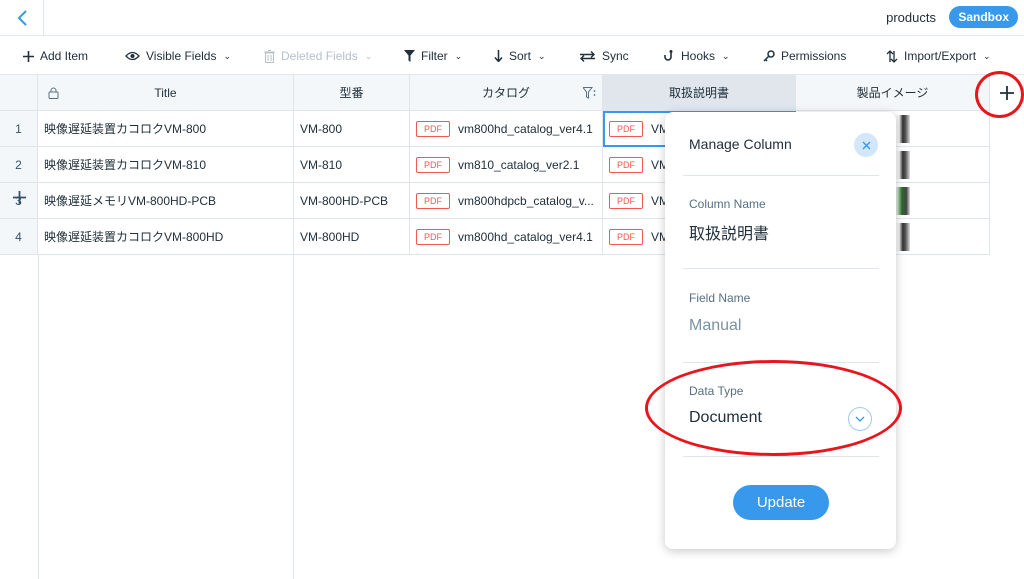 The height and width of the screenshot is (579, 1024). What do you see at coordinates (352, 165) in the screenshot?
I see `cell-model: VM-810` at bounding box center [352, 165].